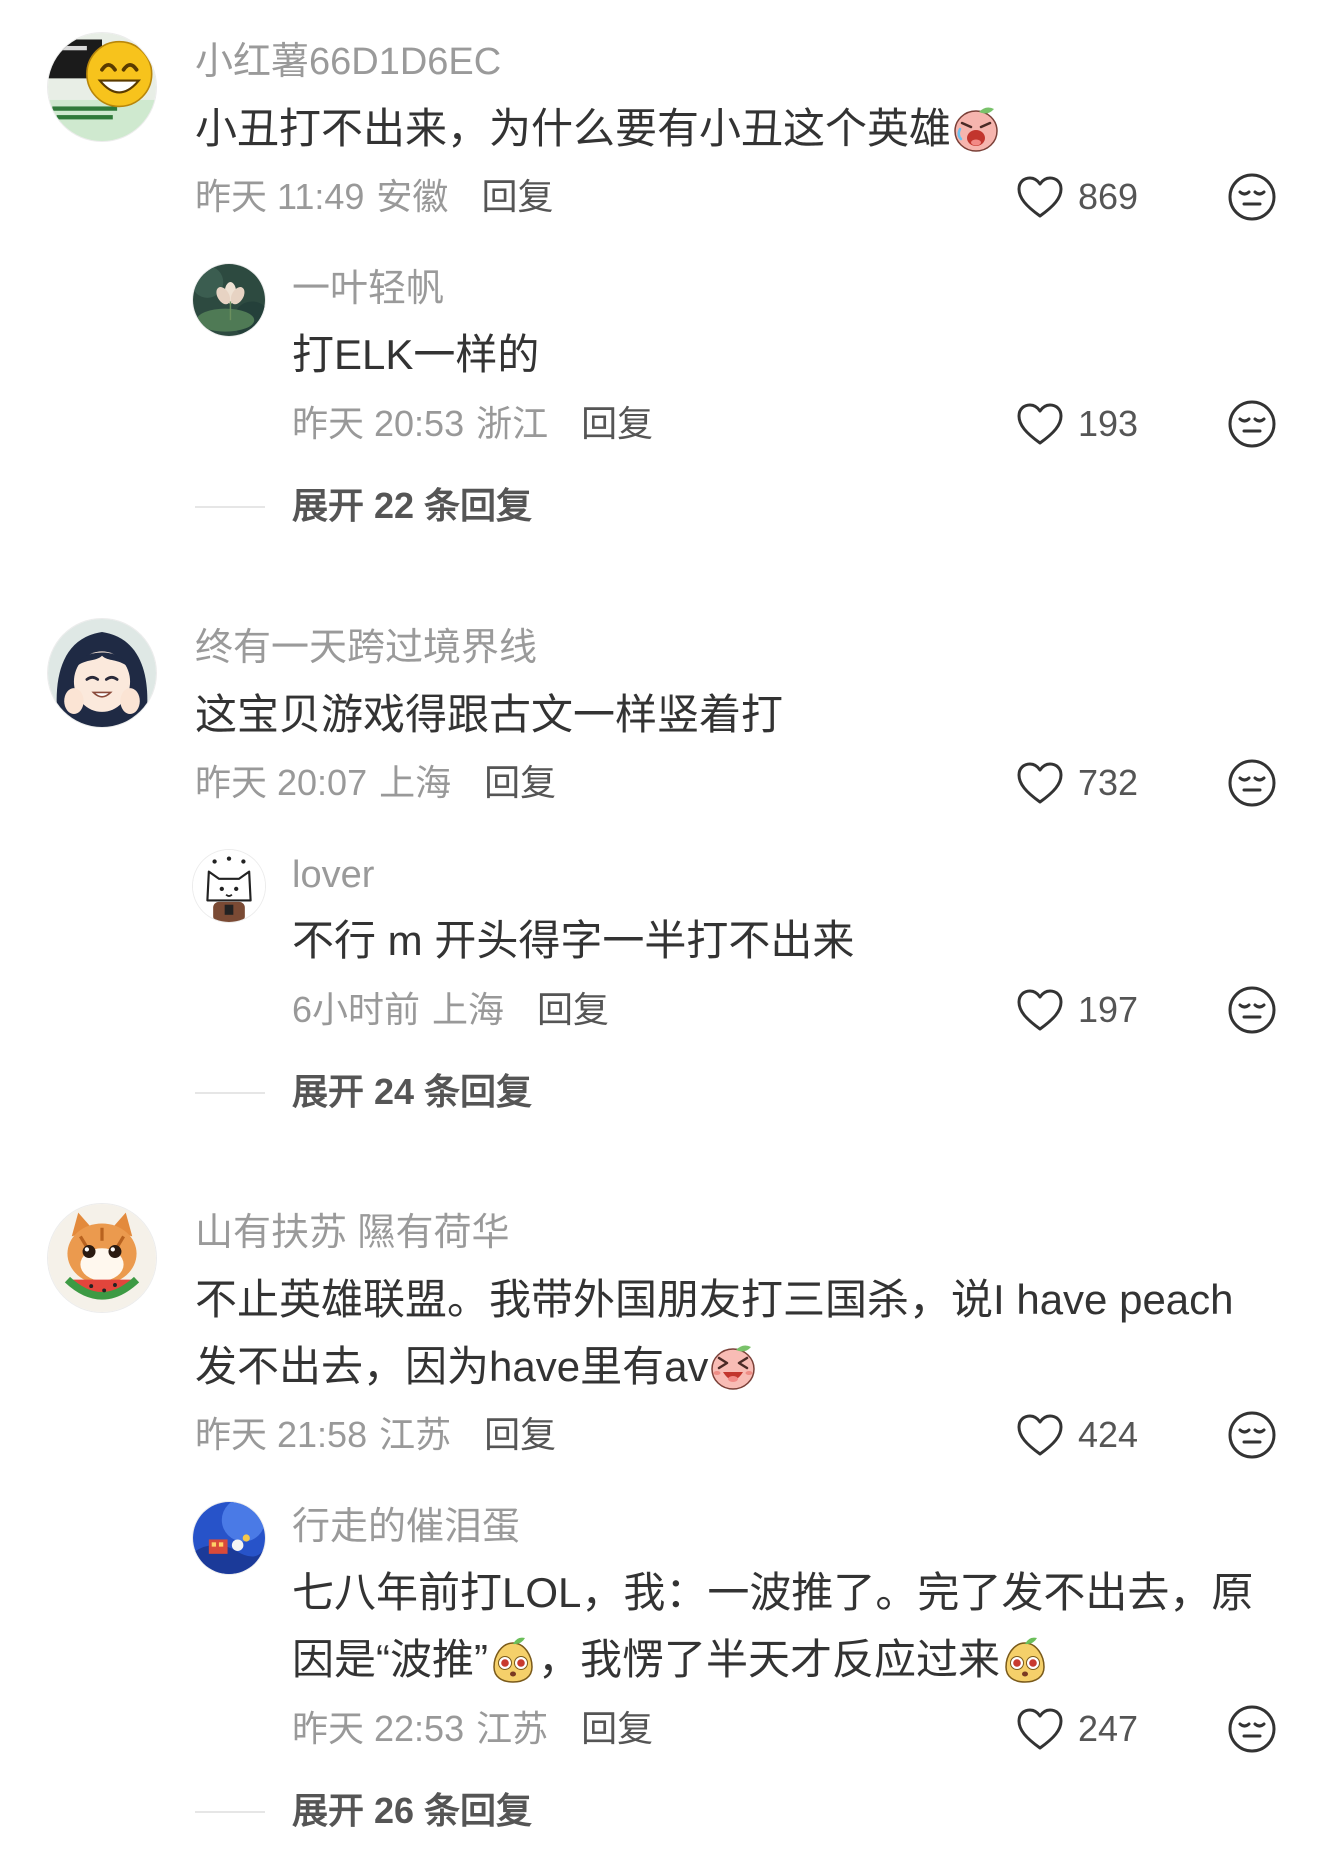  Describe the element at coordinates (757, 197) in the screenshot. I see `comment-meta: 昨天 11:49 安徽 回复 869` at that location.